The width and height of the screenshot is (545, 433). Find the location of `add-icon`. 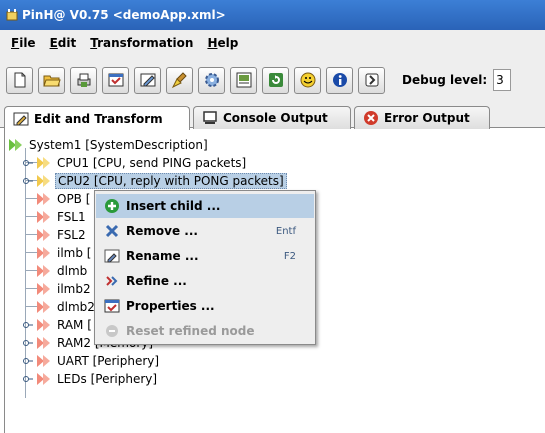

add-icon is located at coordinates (112, 206).